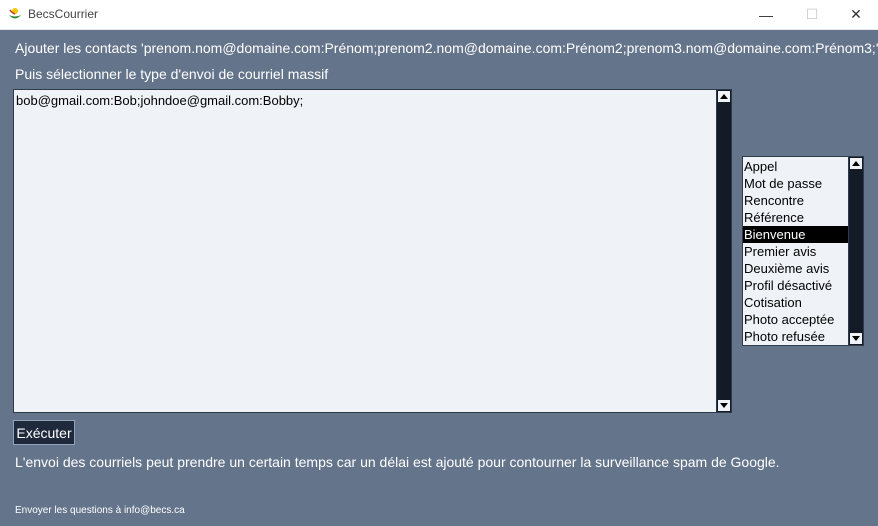  Describe the element at coordinates (795, 302) in the screenshot. I see `list-item: Cotisation` at that location.